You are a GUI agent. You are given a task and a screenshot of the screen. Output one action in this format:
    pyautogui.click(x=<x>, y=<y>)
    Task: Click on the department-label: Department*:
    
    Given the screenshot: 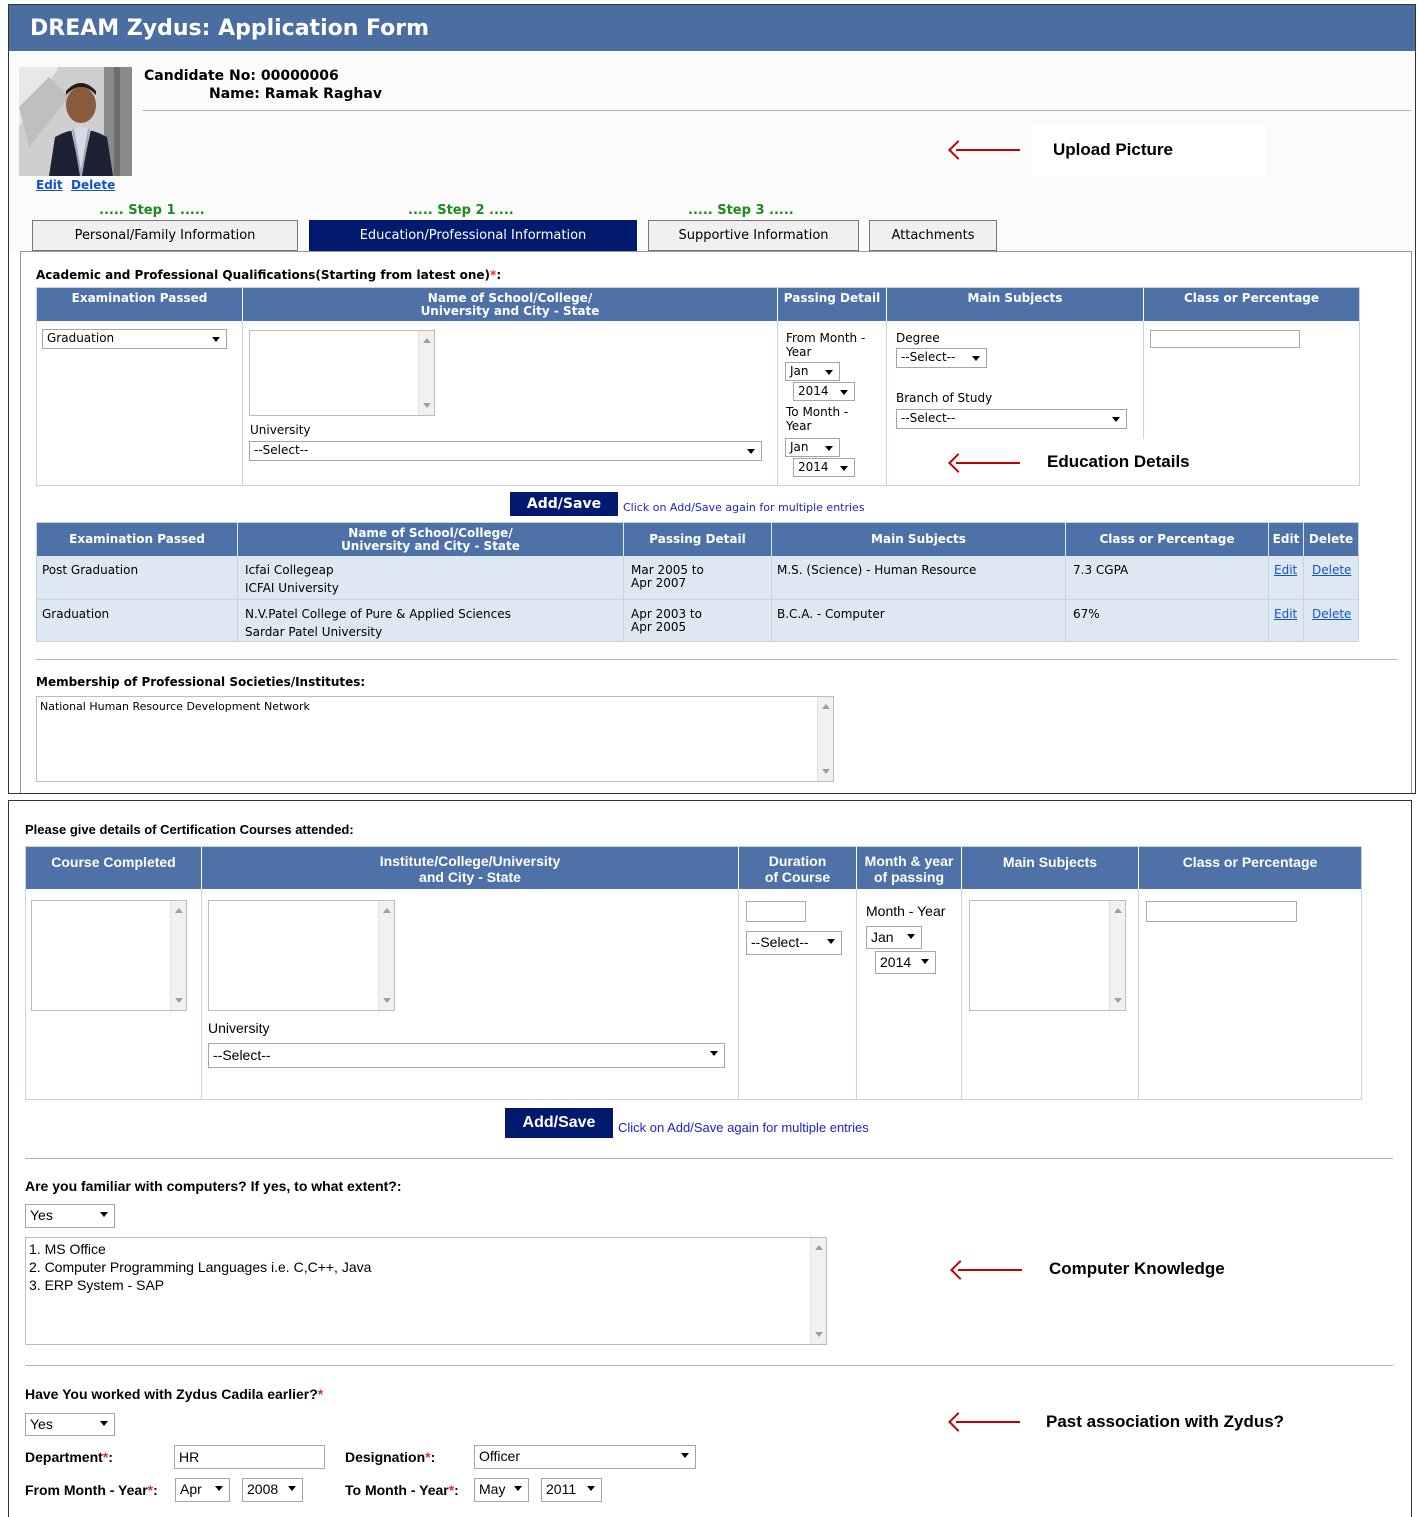 What is the action you would take?
    pyautogui.click(x=69, y=1457)
    